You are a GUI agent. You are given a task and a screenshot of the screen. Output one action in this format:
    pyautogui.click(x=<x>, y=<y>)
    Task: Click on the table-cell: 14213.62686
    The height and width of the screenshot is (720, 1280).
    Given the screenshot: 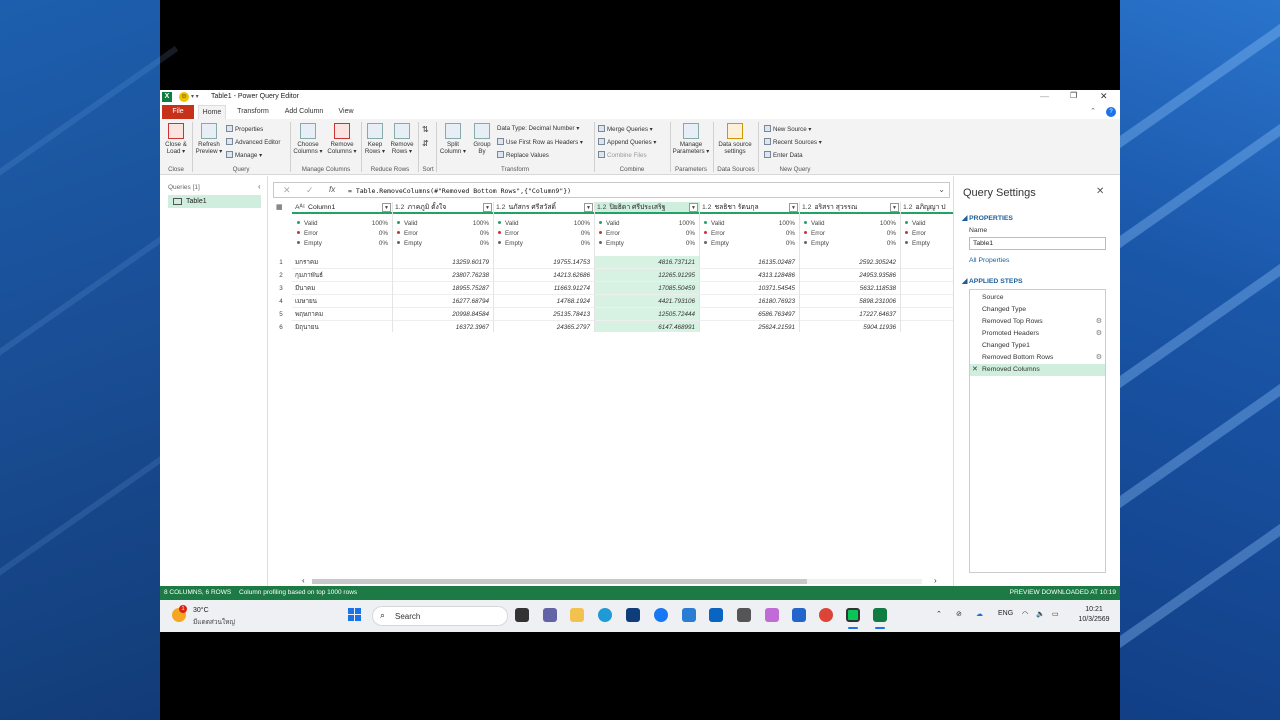 What is the action you would take?
    pyautogui.click(x=543, y=275)
    